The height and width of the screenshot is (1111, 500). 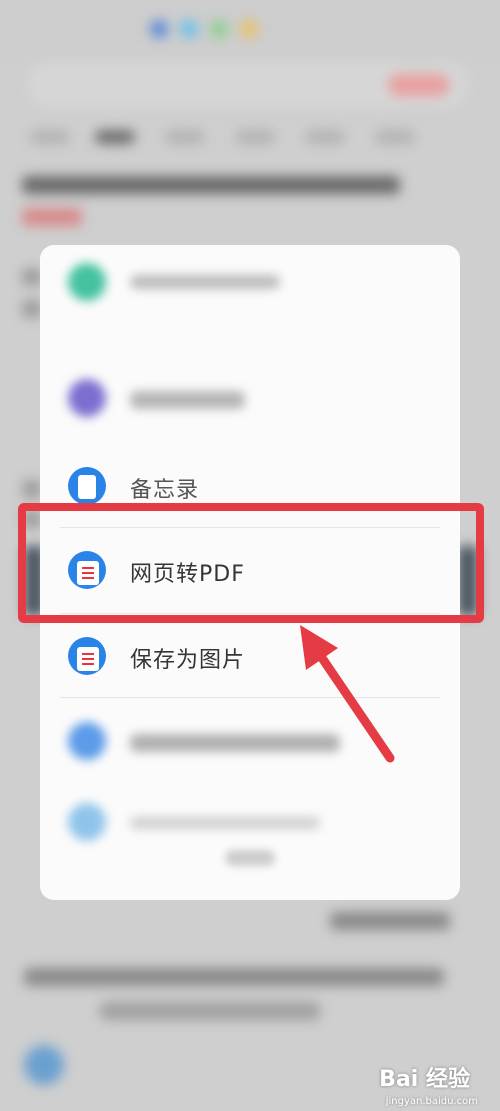 I want to click on annotation-arrow, so click(x=347, y=694).